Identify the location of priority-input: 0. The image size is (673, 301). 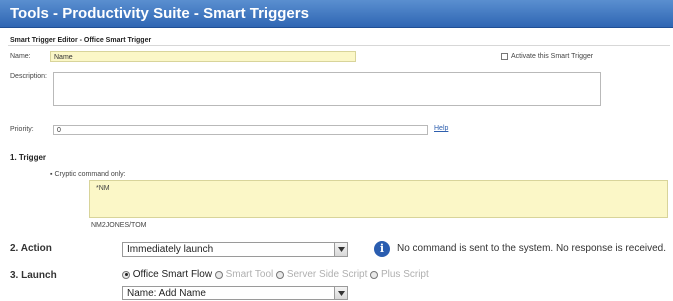
(240, 130).